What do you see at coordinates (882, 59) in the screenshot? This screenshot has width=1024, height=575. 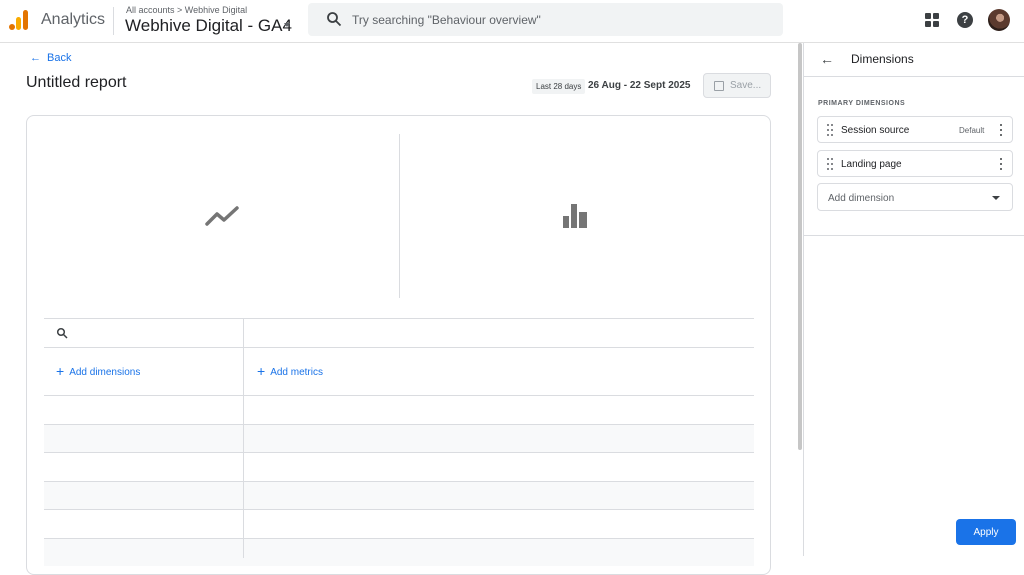 I see `panel-title: Dimensions` at bounding box center [882, 59].